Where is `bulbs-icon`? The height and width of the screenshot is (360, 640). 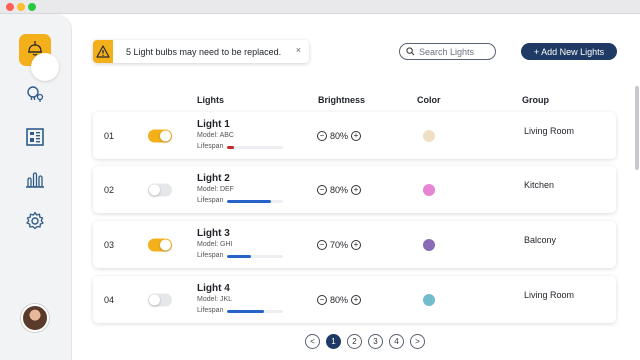
bulbs-icon is located at coordinates (35, 95).